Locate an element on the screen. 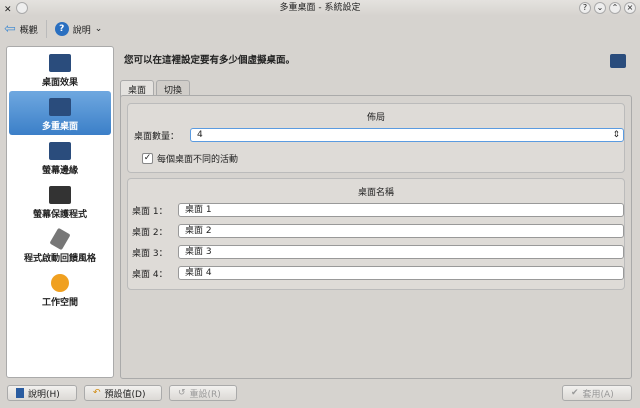 The image size is (640, 408). sidebar-item-screen-edges: 螢幕邊緣 is located at coordinates (60, 157).